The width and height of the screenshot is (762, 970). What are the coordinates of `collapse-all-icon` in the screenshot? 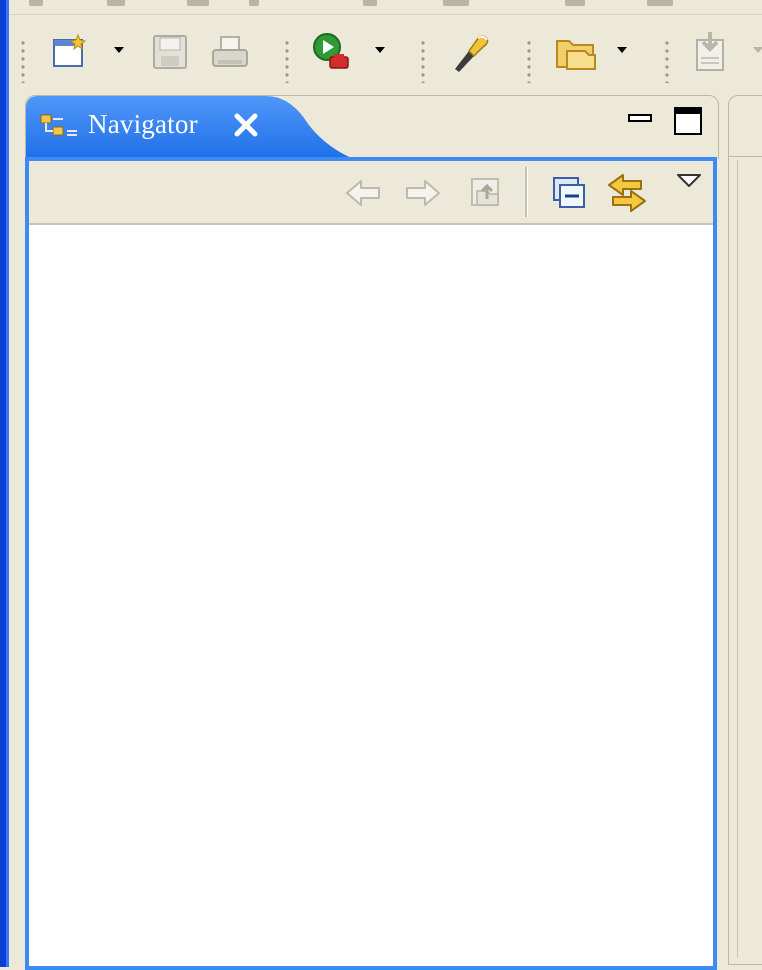 It's located at (569, 192).